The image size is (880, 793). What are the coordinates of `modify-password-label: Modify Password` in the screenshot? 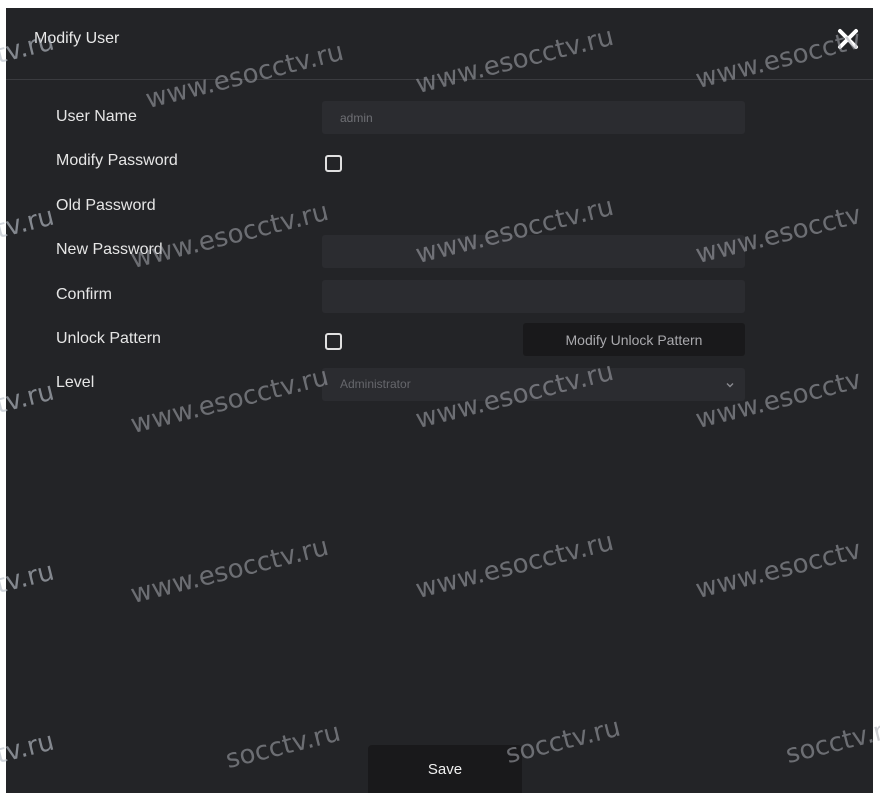 It's located at (117, 160).